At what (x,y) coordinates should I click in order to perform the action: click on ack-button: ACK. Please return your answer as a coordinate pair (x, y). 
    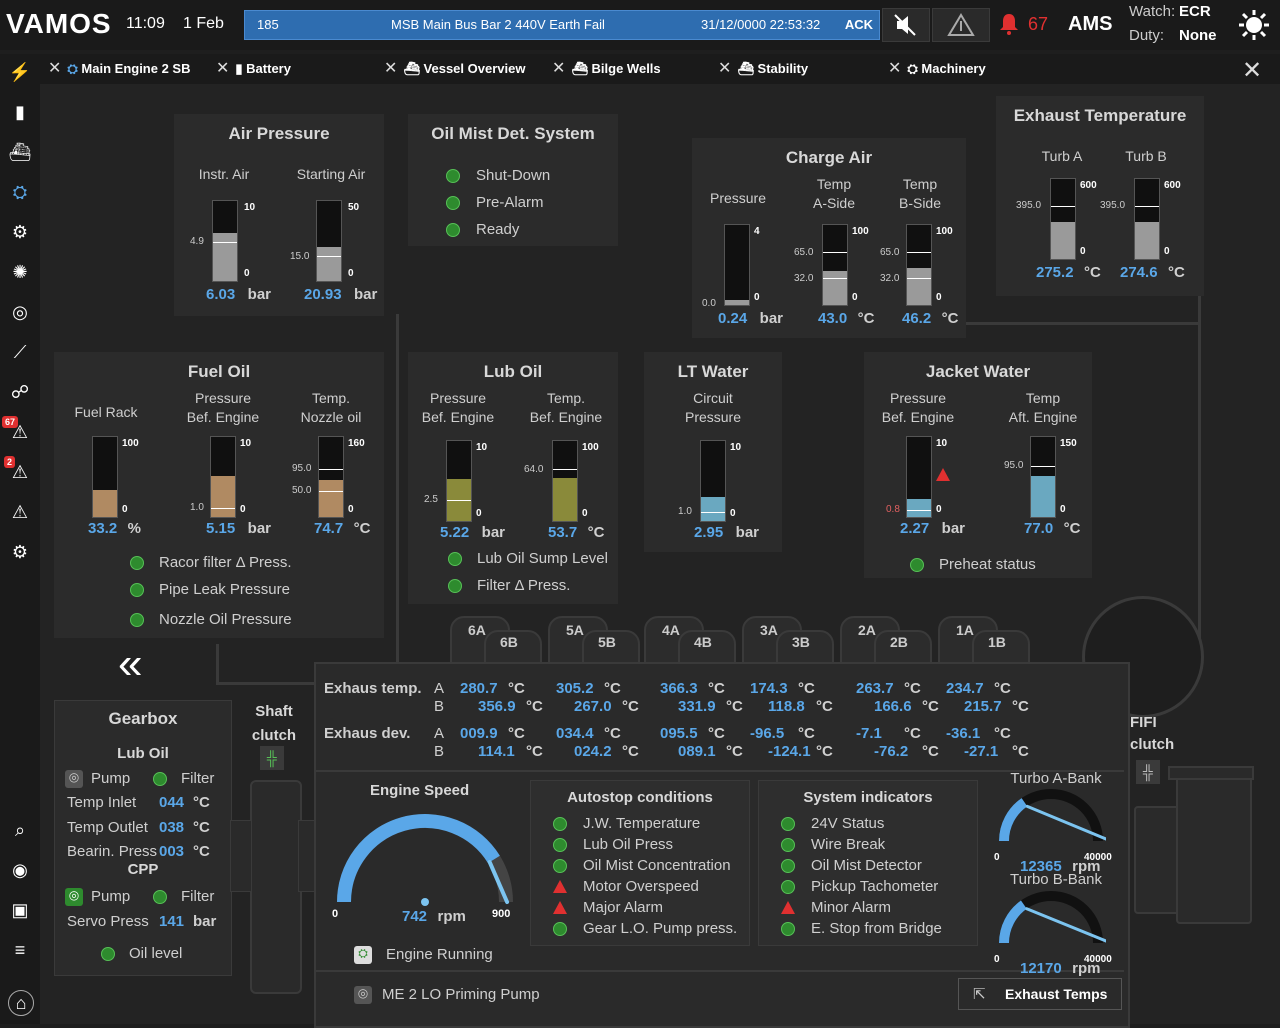
    Looking at the image, I should click on (859, 24).